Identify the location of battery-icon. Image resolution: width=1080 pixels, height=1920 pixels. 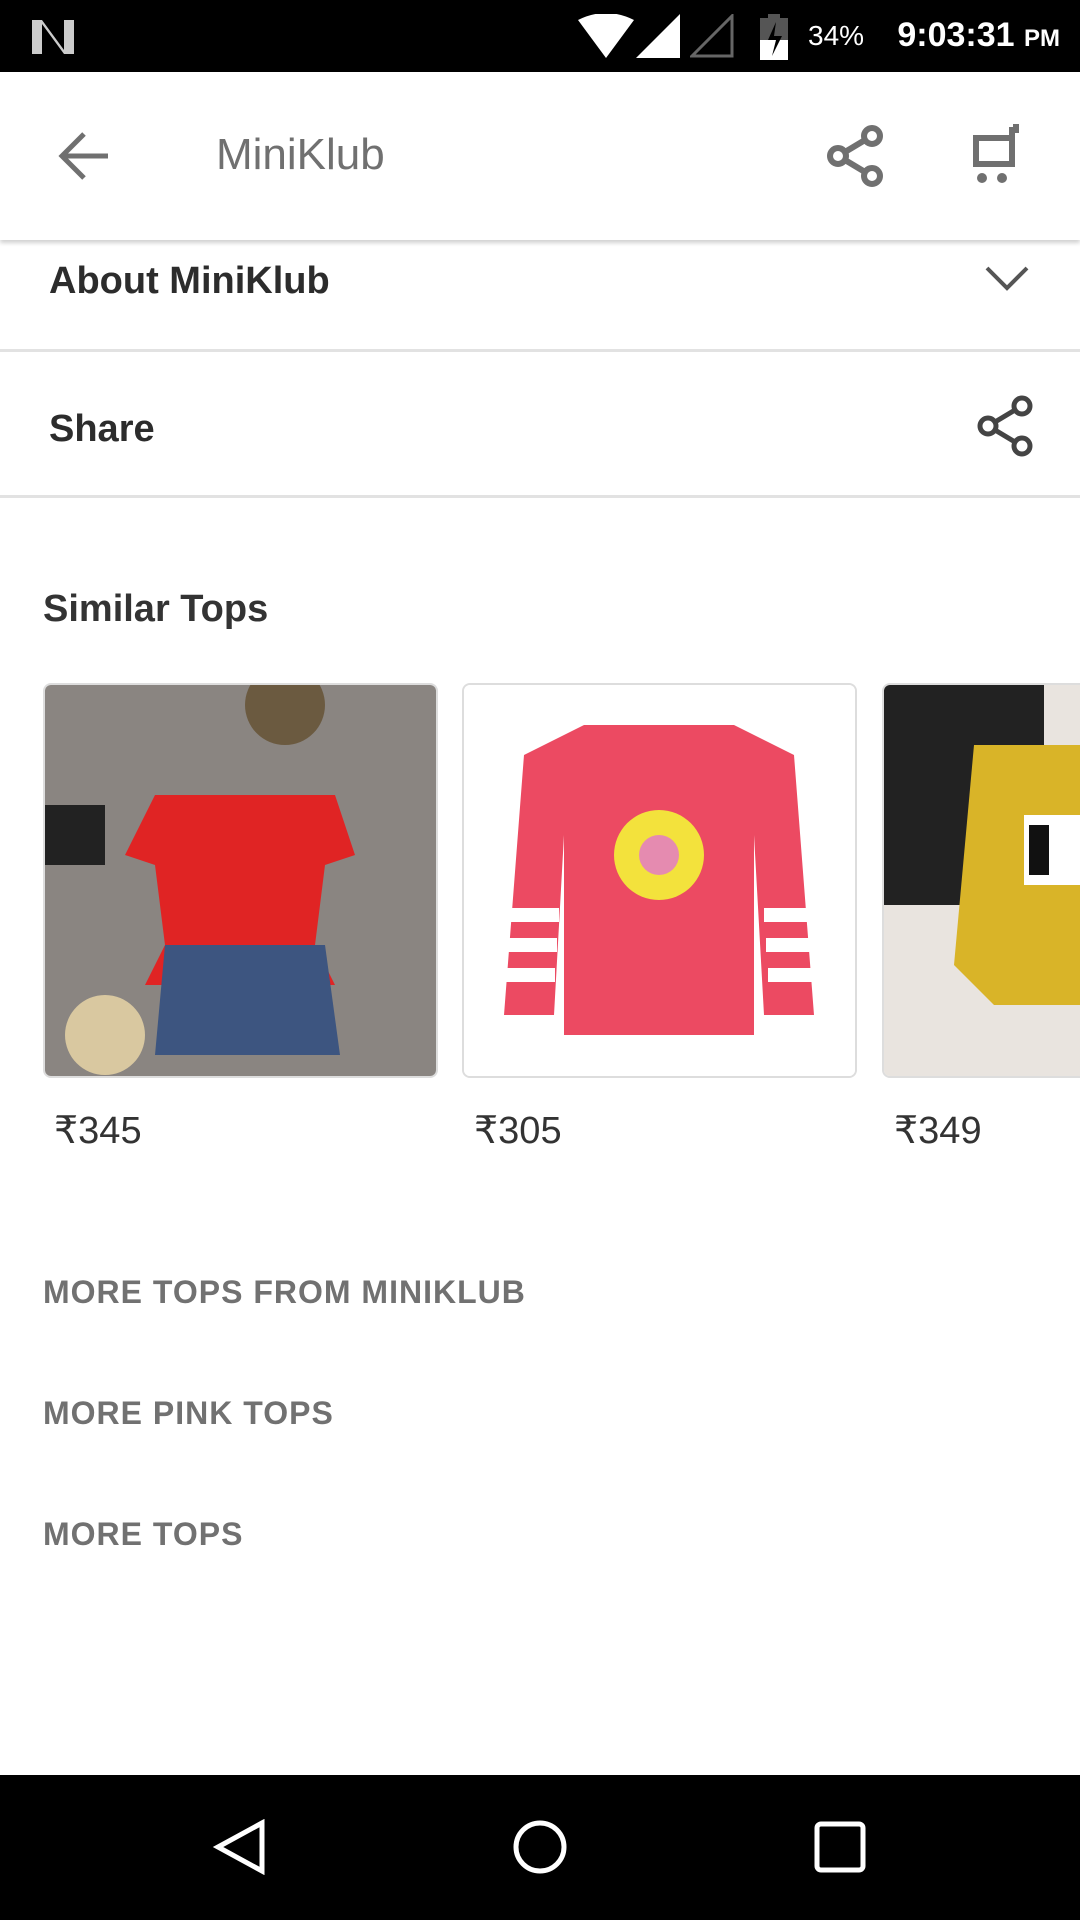
(774, 37).